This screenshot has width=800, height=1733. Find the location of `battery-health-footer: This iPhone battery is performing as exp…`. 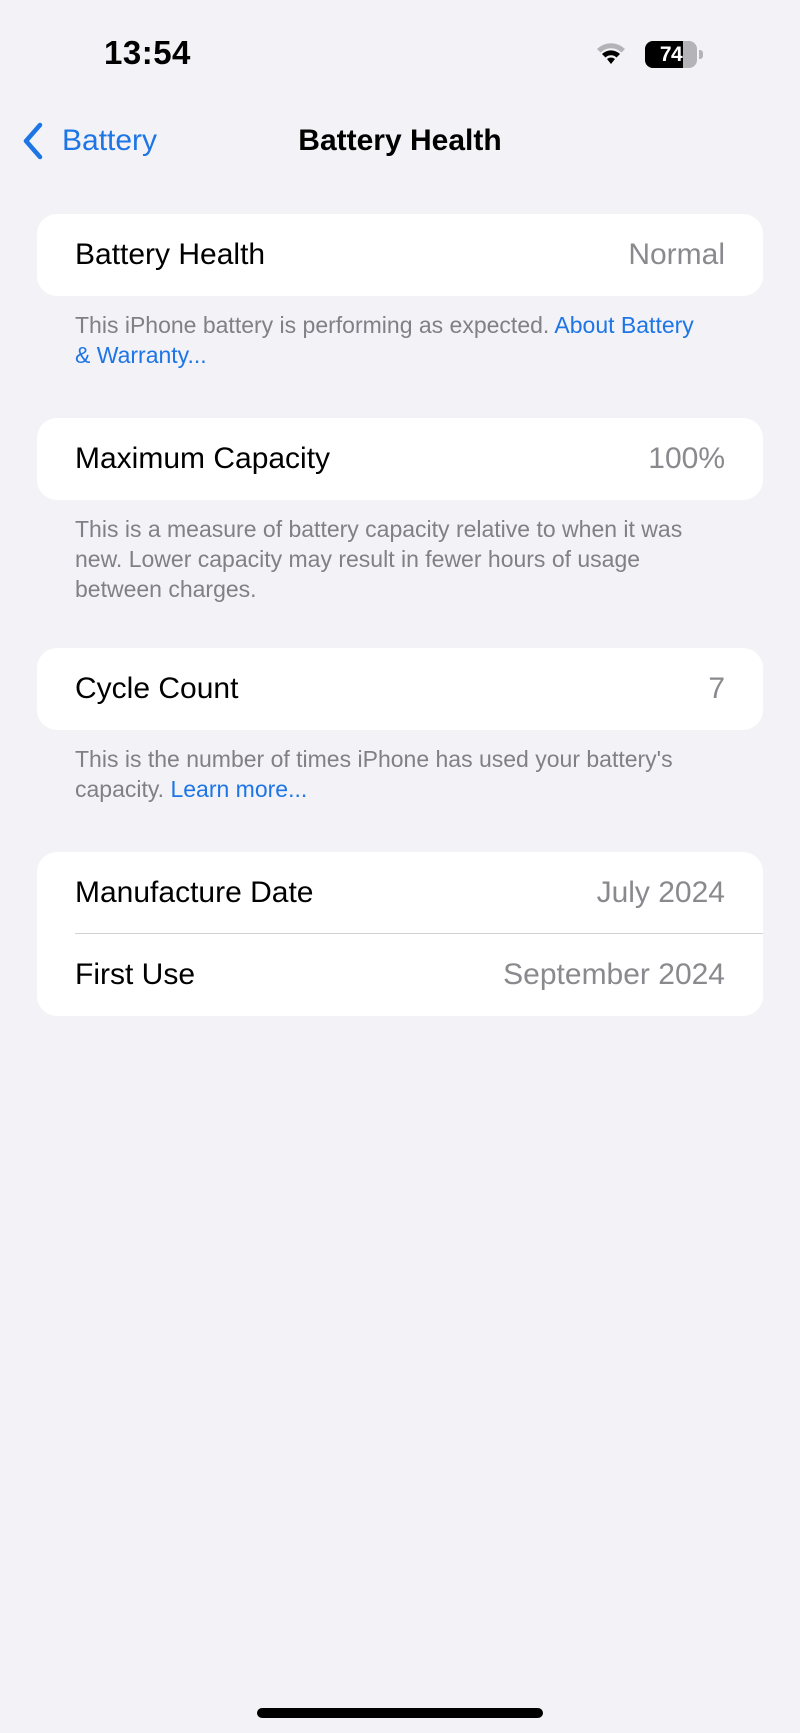

battery-health-footer: This iPhone battery is performing as exp… is located at coordinates (395, 340).